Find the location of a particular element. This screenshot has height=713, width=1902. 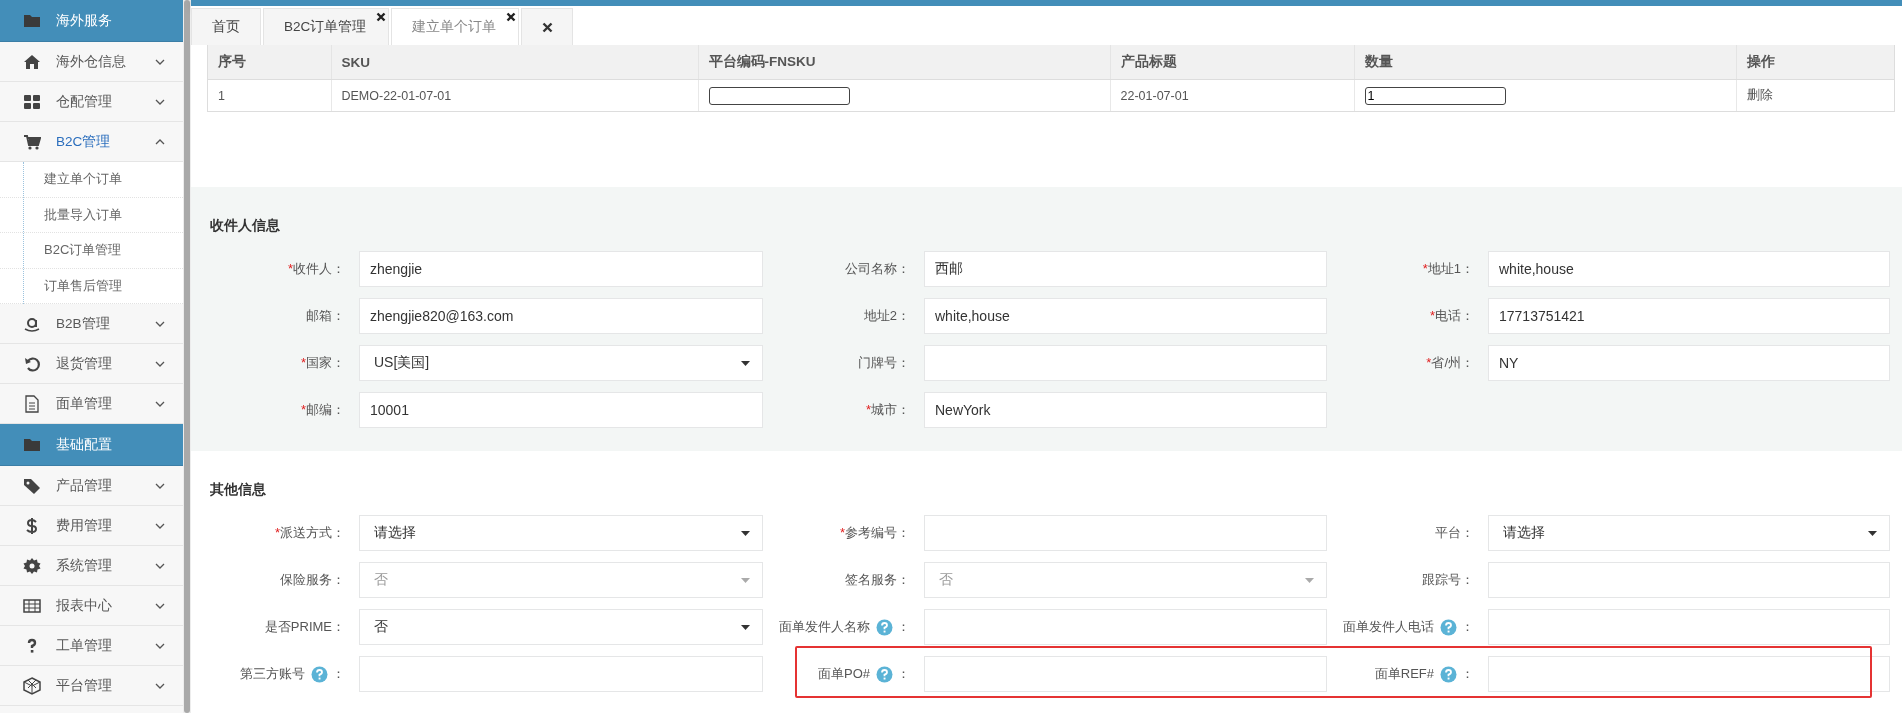

close-all-tabs-button is located at coordinates (547, 26).